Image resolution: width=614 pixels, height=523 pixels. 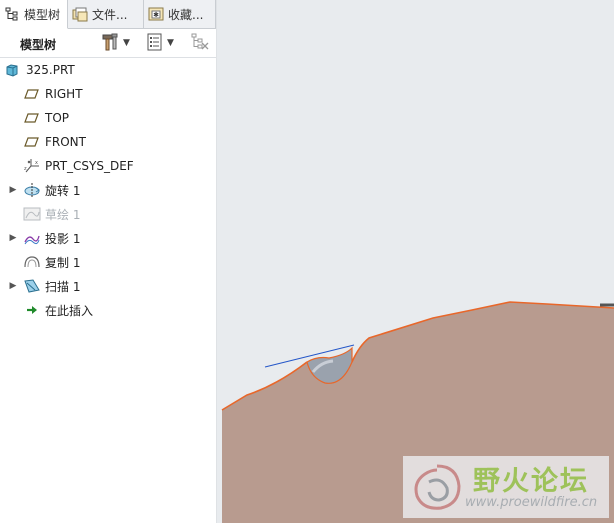 I want to click on tree-item-label: TOP, so click(x=57, y=118).